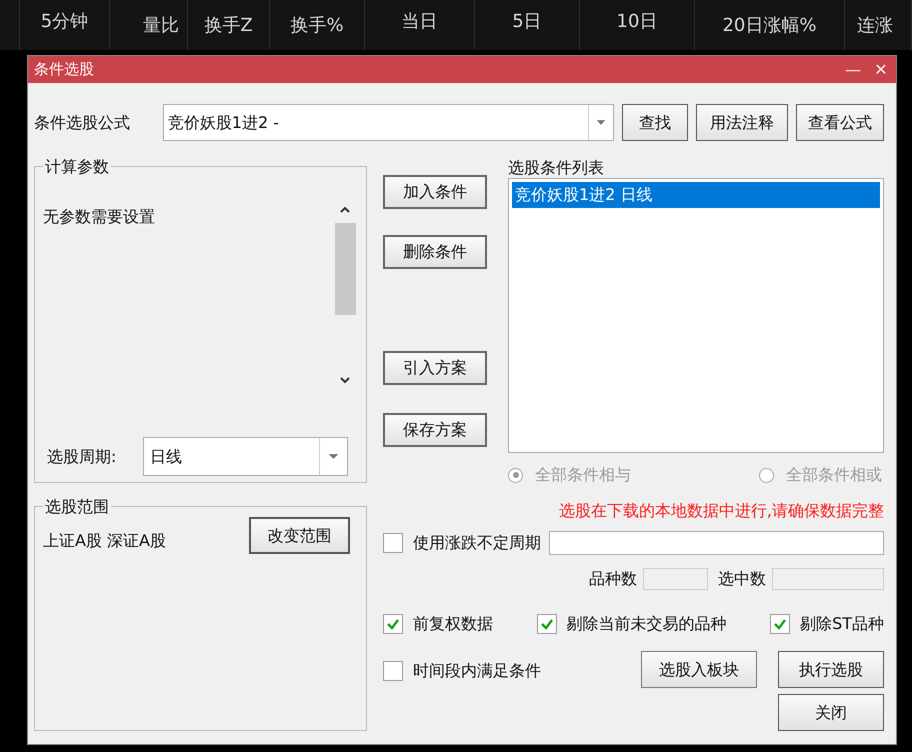 This screenshot has width=912, height=752. I want to click on minimize-button: —, so click(853, 70).